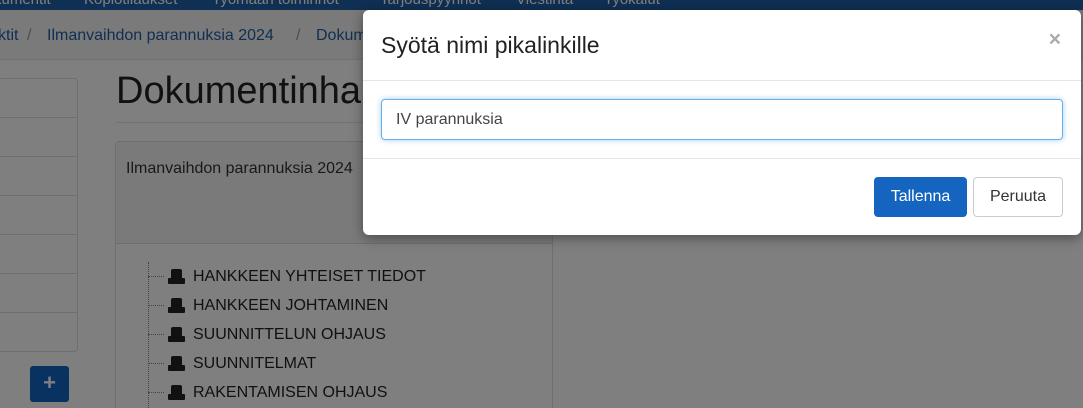 Image resolution: width=1083 pixels, height=408 pixels. What do you see at coordinates (1055, 40) in the screenshot?
I see `close-icon: ×` at bounding box center [1055, 40].